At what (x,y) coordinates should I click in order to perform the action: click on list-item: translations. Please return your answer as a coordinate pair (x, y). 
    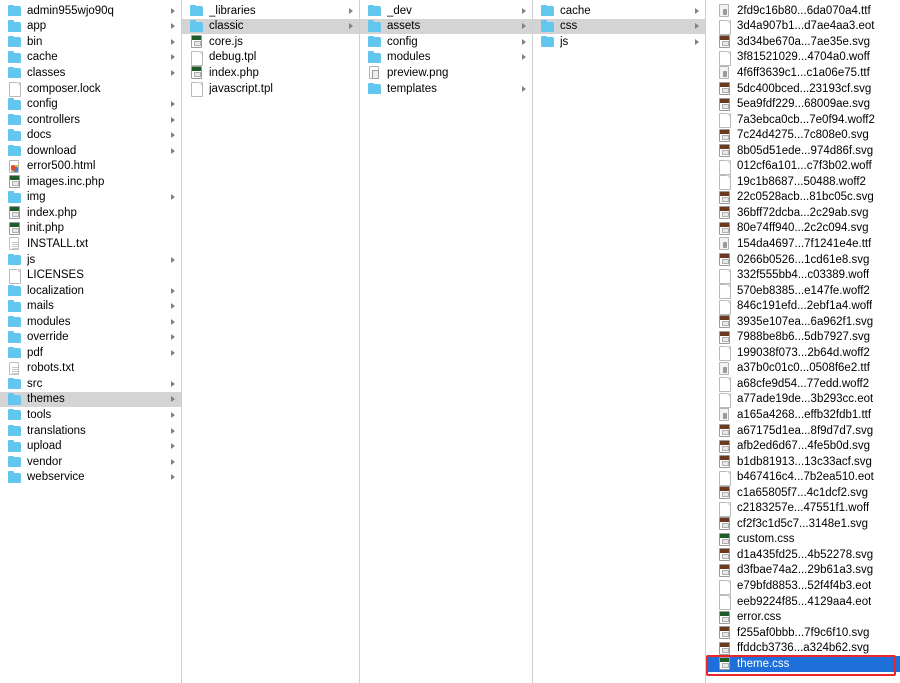
    Looking at the image, I should click on (90, 431).